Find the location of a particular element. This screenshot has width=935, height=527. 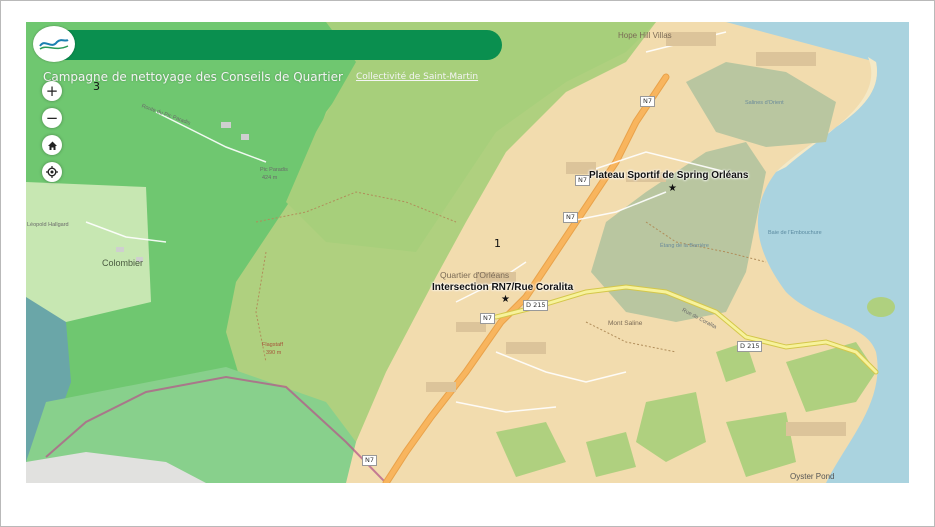

place-flagstaff-elevation: 390 m is located at coordinates (274, 353).